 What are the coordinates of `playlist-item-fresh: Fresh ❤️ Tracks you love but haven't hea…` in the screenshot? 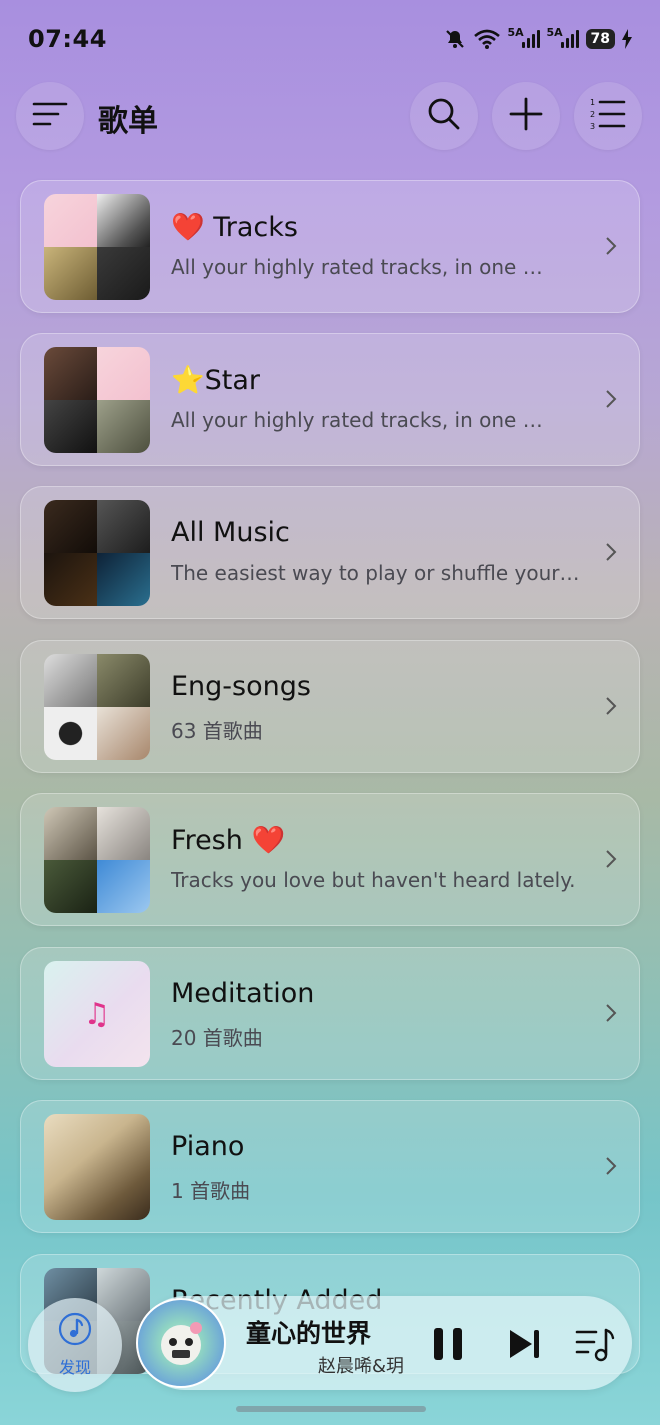 It's located at (330, 859).